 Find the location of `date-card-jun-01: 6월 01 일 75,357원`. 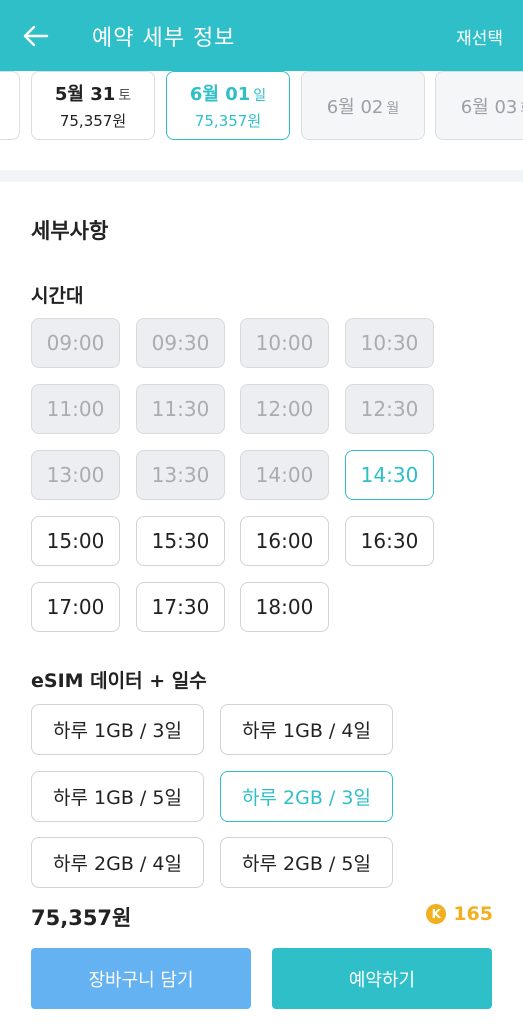

date-card-jun-01: 6월 01 일 75,357원 is located at coordinates (228, 105).